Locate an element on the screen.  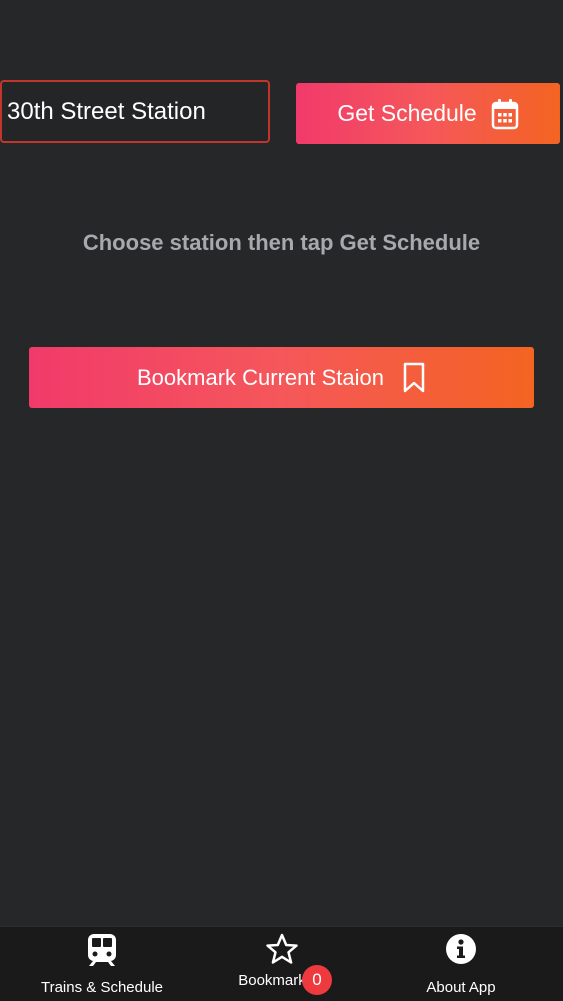
tab-bookmark: Bookmark 0 is located at coordinates (282, 964).